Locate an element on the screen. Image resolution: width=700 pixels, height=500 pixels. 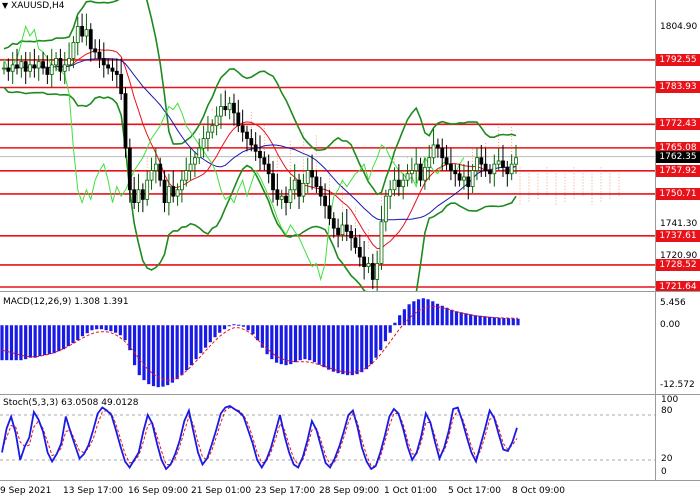
time-label: 5 Oct 17:00 is located at coordinates (474, 491).